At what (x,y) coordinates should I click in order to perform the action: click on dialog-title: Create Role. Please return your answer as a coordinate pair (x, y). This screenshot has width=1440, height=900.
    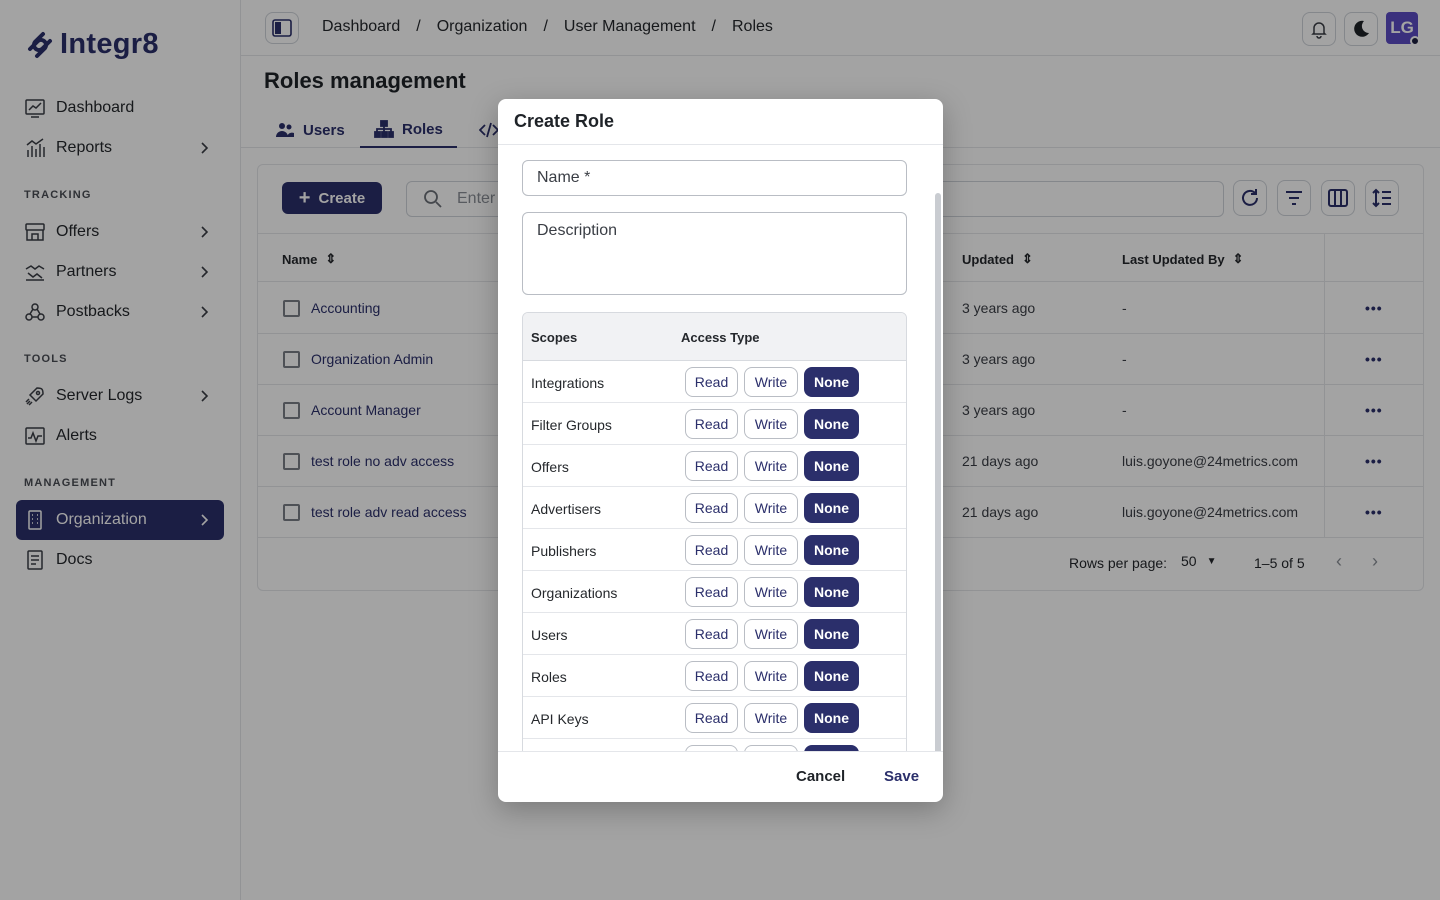
    Looking at the image, I should click on (564, 121).